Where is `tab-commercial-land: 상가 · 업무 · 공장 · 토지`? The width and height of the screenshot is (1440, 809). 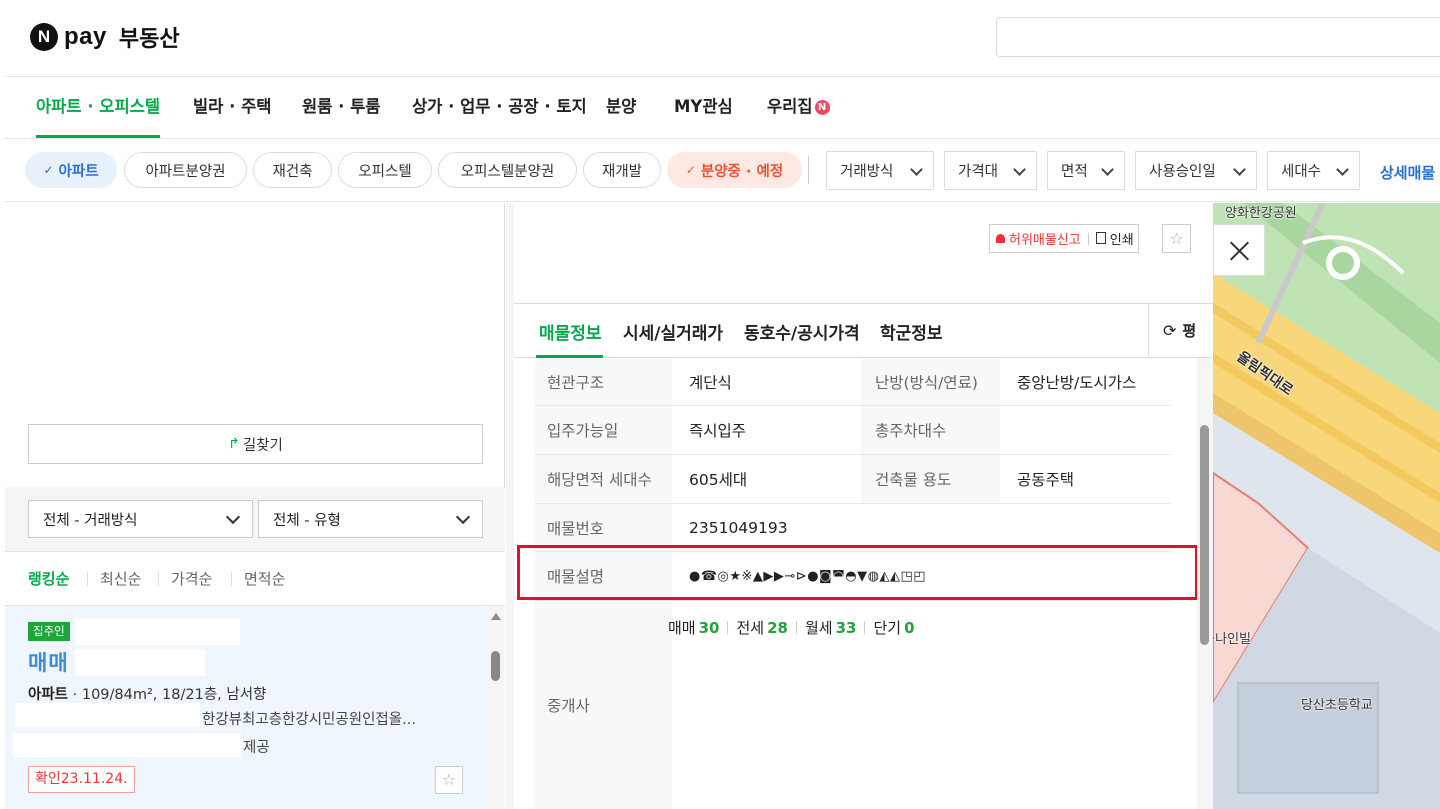
tab-commercial-land: 상가 · 업무 · 공장 · 토지 is located at coordinates (499, 107).